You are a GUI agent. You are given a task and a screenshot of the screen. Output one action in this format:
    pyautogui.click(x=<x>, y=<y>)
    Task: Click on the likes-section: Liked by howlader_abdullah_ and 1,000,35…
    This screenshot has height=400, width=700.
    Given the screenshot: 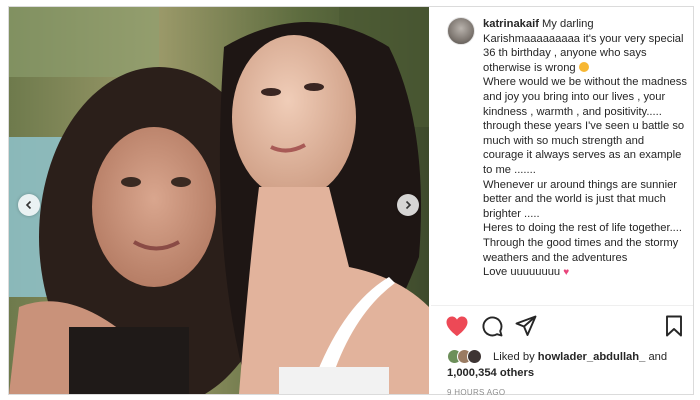 What is the action you would take?
    pyautogui.click(x=567, y=365)
    